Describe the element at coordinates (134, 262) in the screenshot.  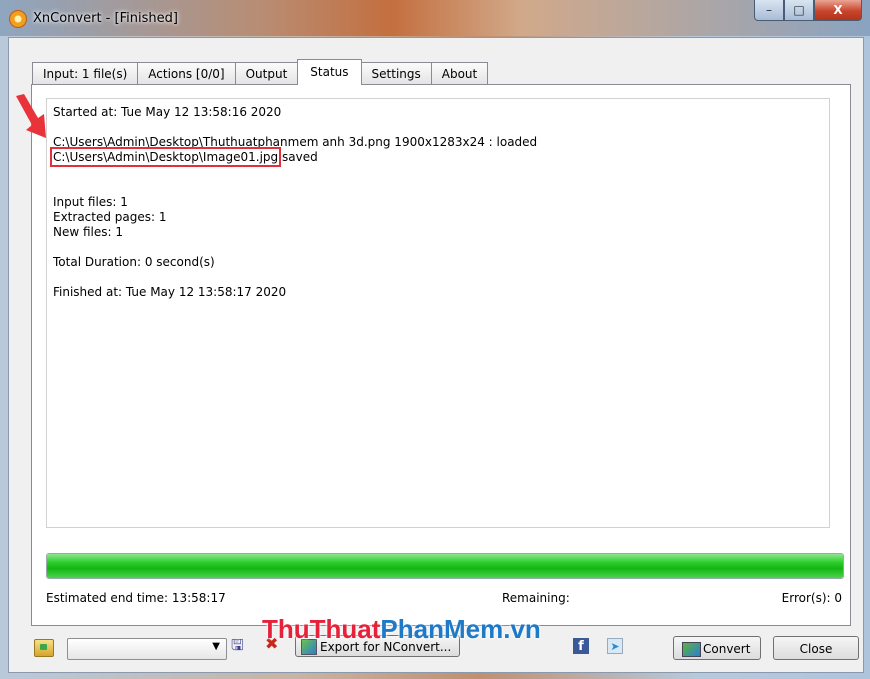
I see `log-total-duration: Total Duration: 0 second(s)` at that location.